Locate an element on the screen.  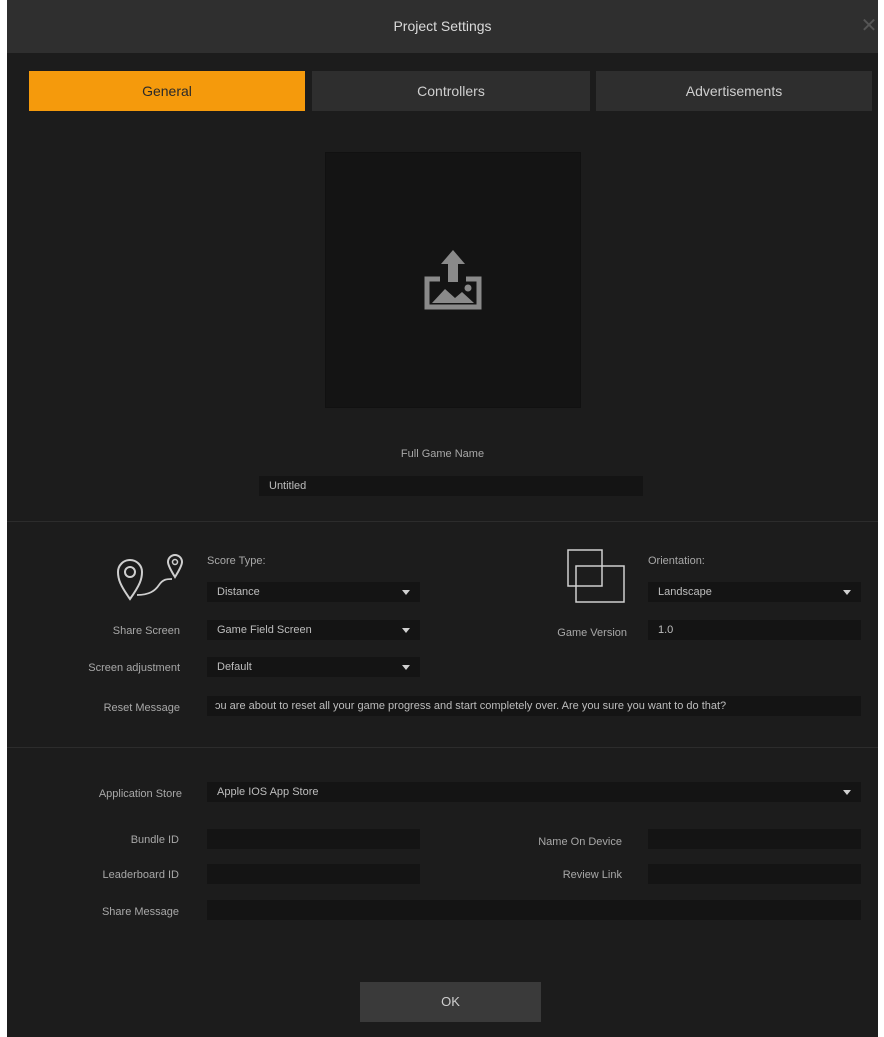
game-image-dropzone is located at coordinates (453, 280).